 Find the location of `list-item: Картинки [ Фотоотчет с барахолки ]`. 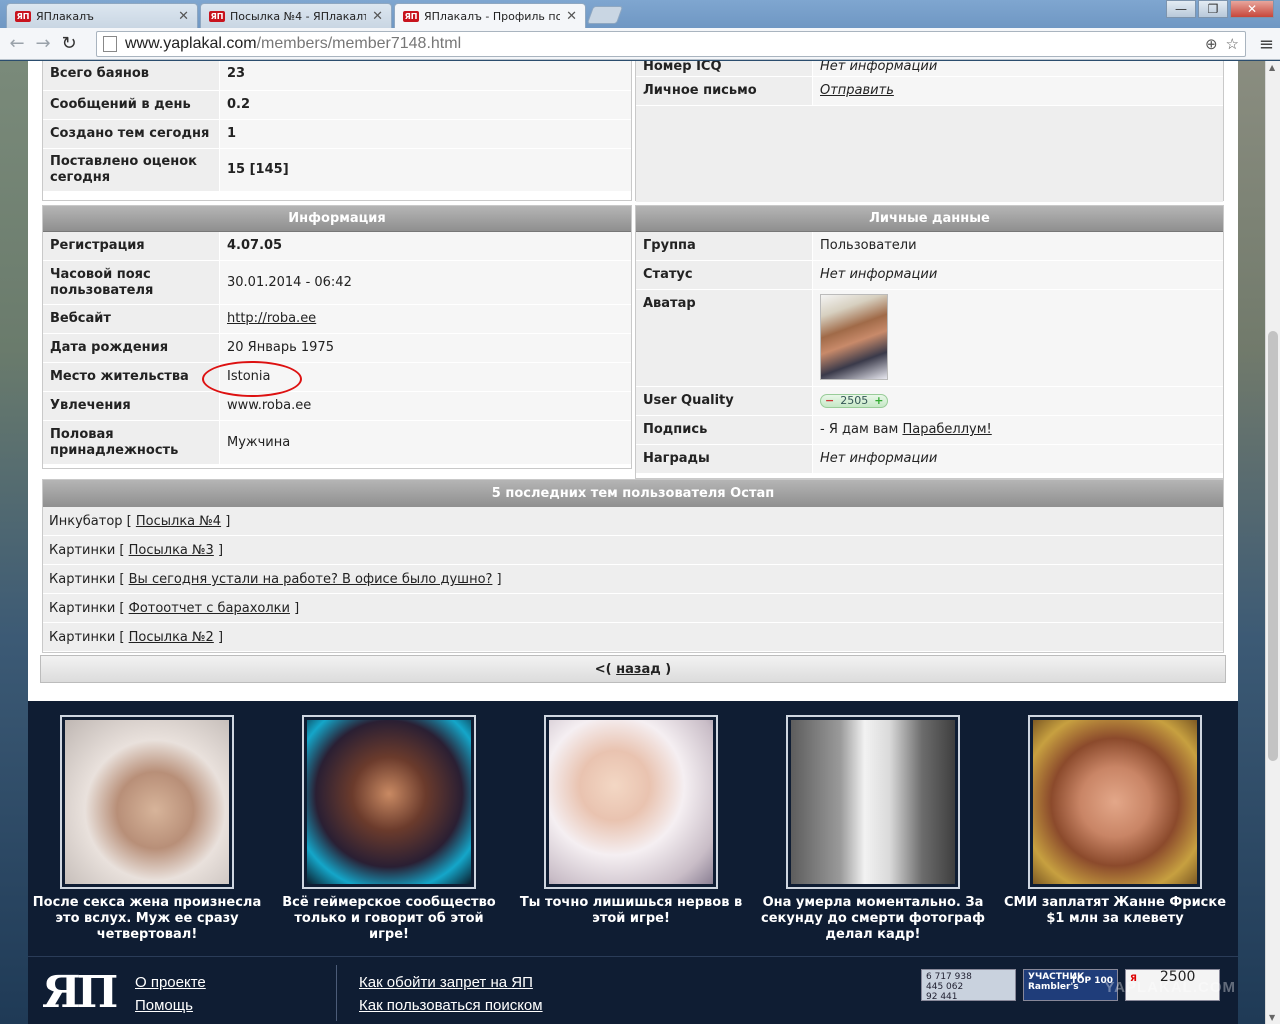

list-item: Картинки [ Фотоотчет с барахолки ] is located at coordinates (633, 608).